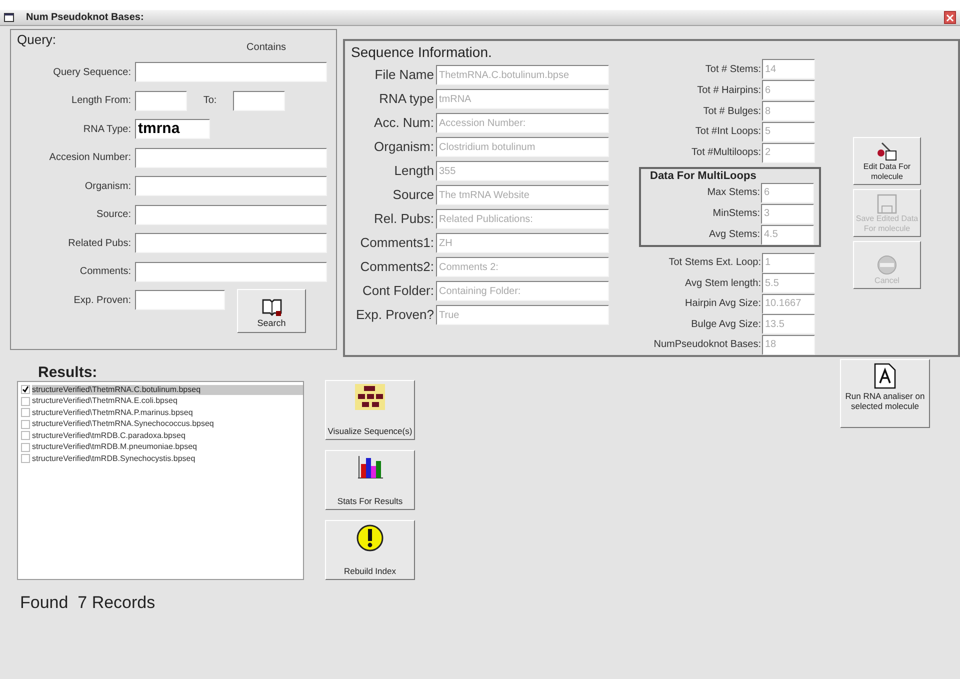  What do you see at coordinates (885, 376) in the screenshot?
I see `document-icon` at bounding box center [885, 376].